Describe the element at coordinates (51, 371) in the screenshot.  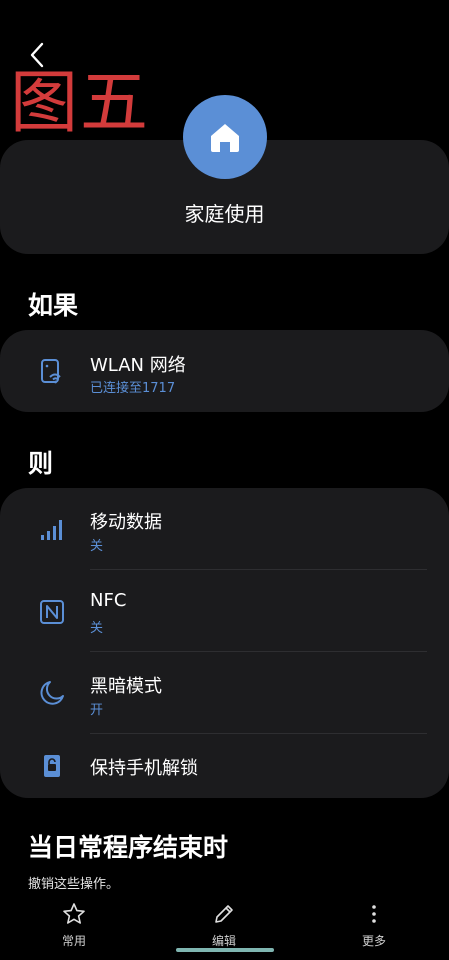
I see `wifi-phone-icon` at that location.